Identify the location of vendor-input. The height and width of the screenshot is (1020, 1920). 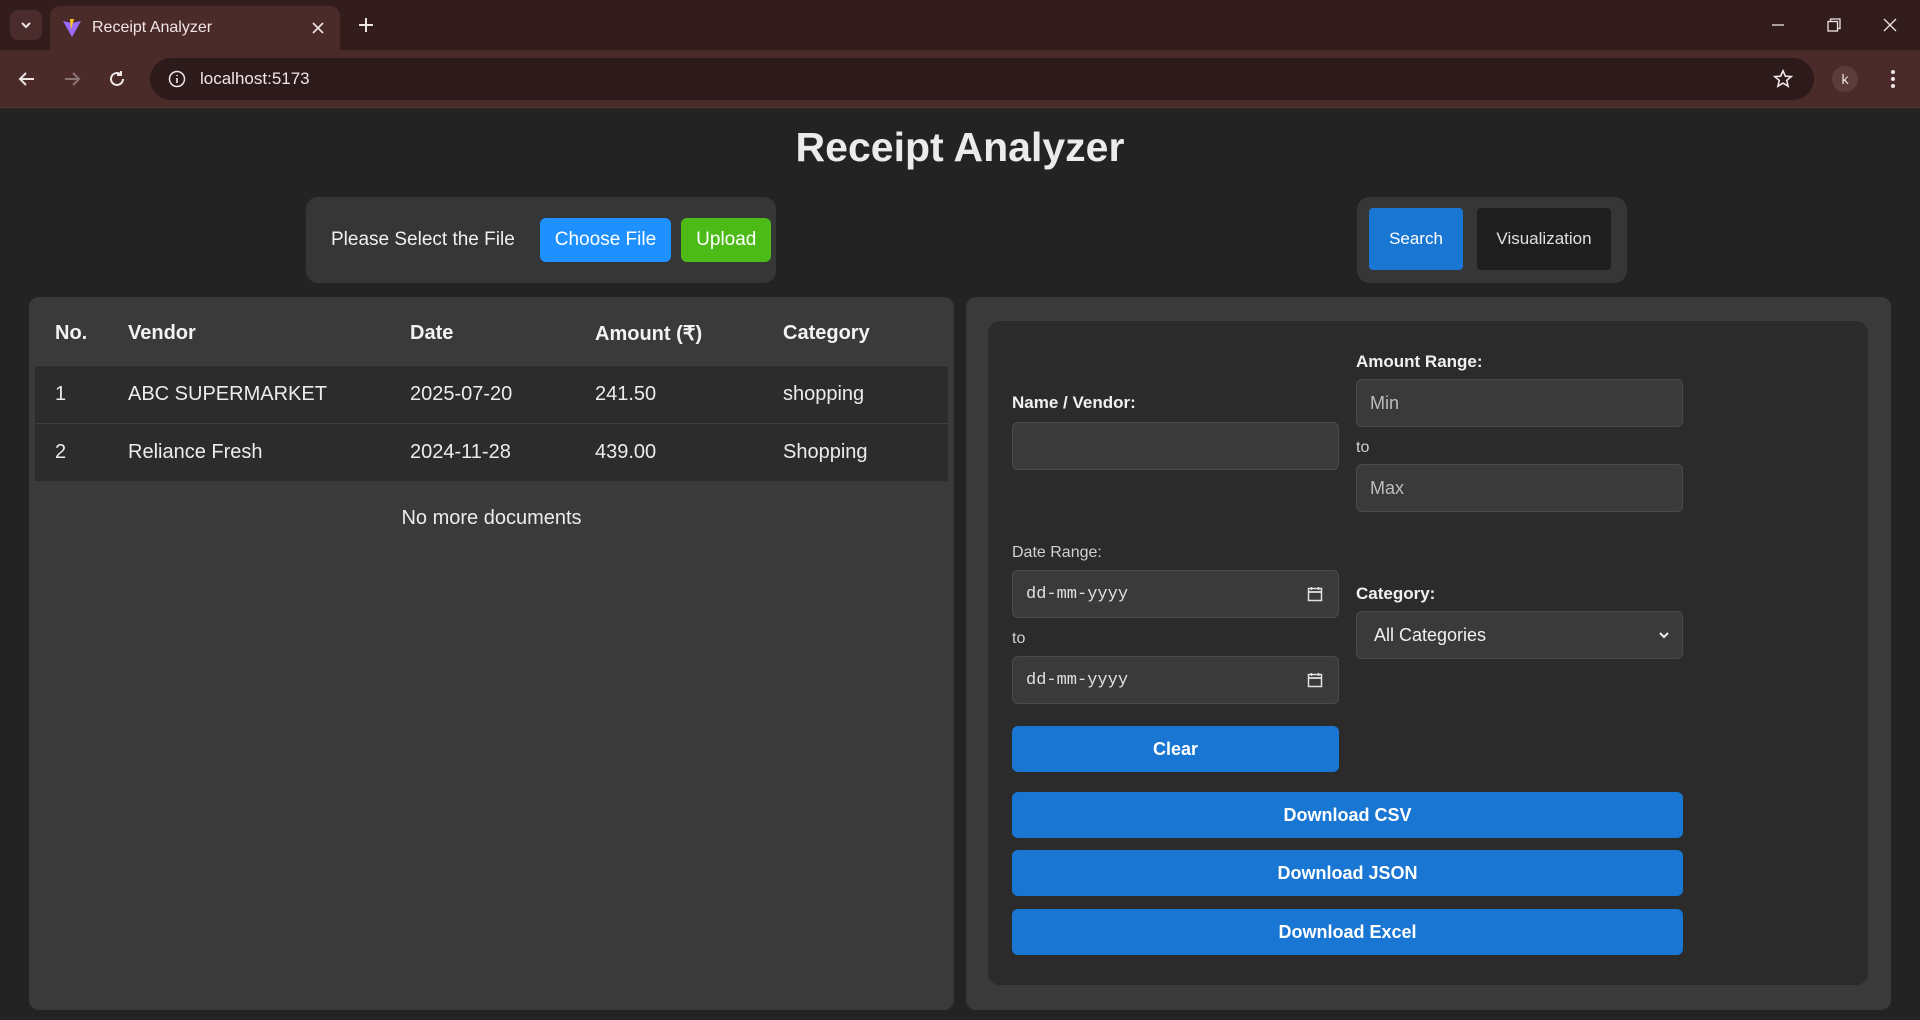
(1175, 446).